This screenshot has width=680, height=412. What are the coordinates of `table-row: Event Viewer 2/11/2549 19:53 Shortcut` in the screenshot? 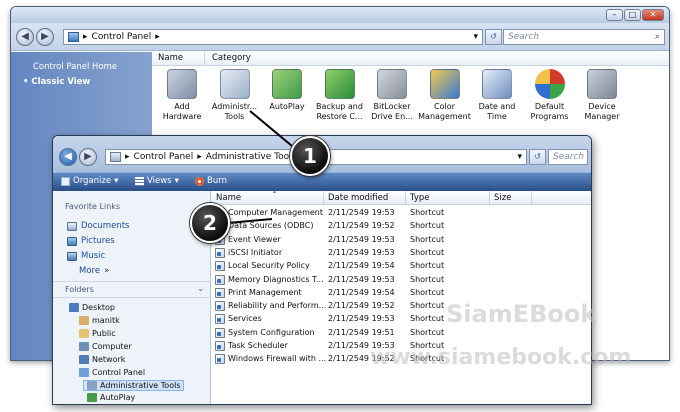 It's located at (401, 240).